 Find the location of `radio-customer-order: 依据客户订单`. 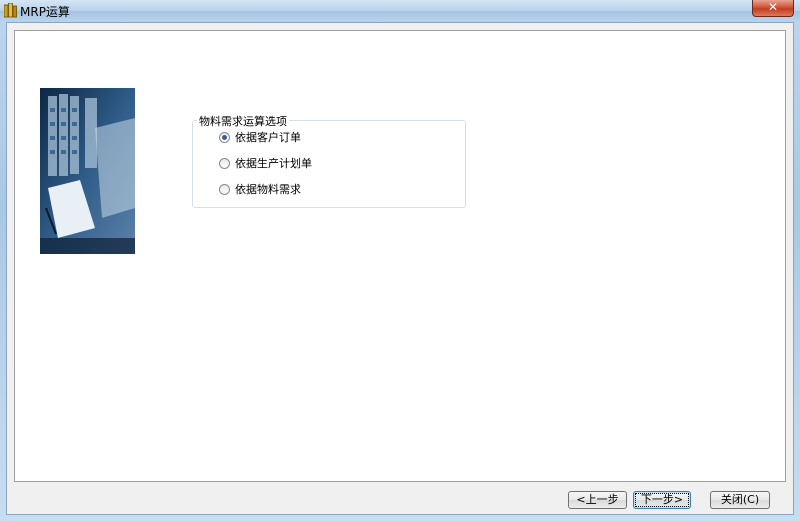

radio-customer-order: 依据客户订单 is located at coordinates (260, 137).